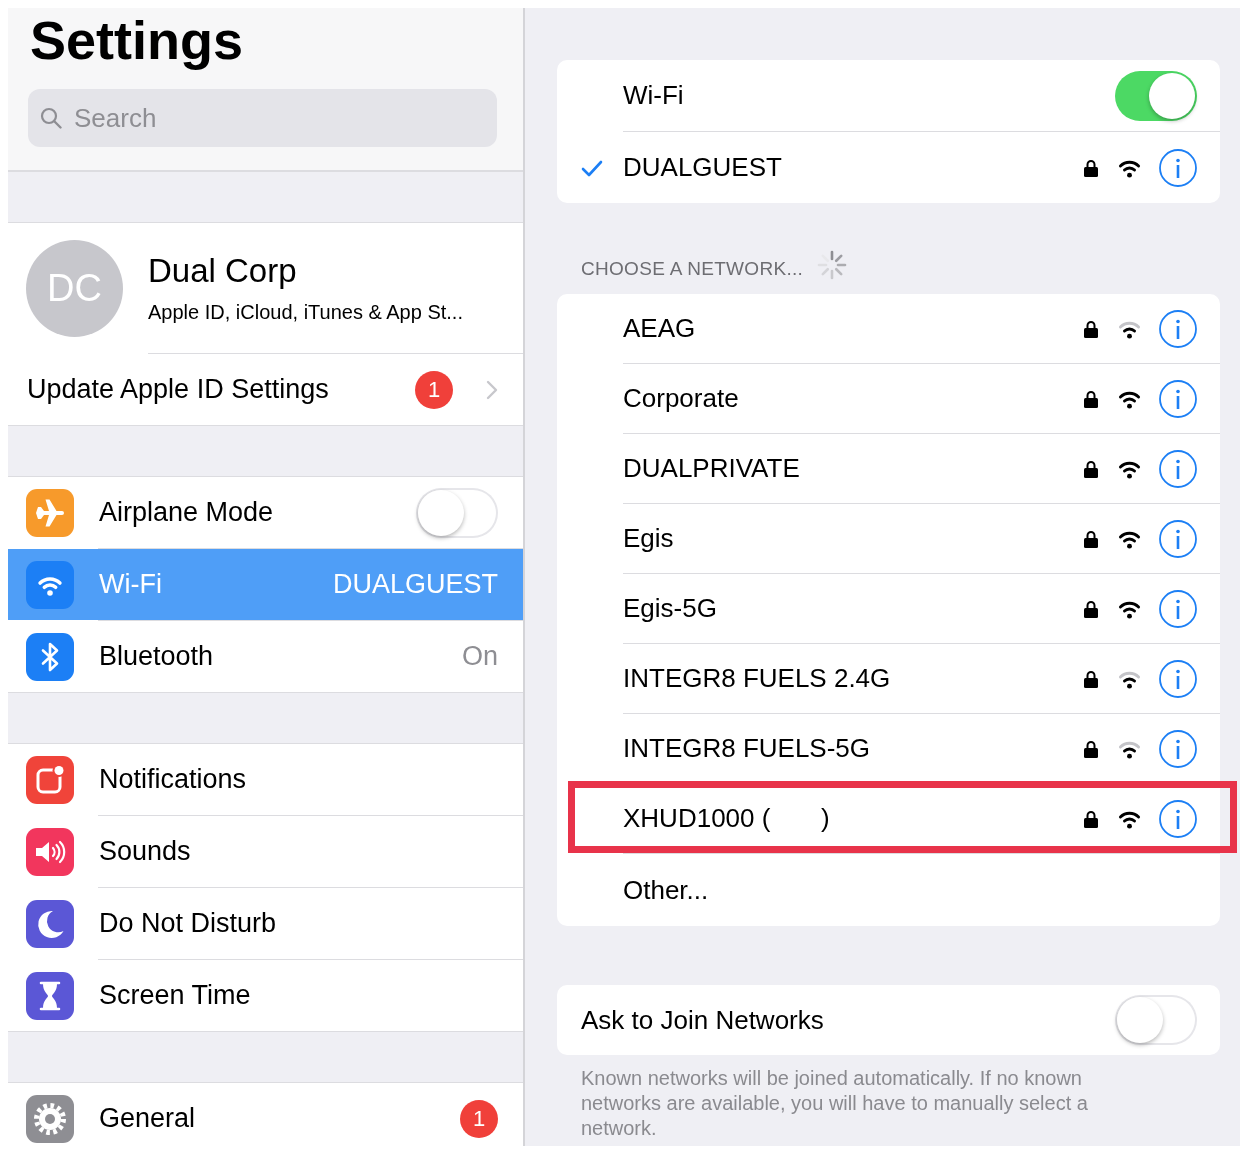  What do you see at coordinates (50, 584) in the screenshot?
I see `wifi-icon` at bounding box center [50, 584].